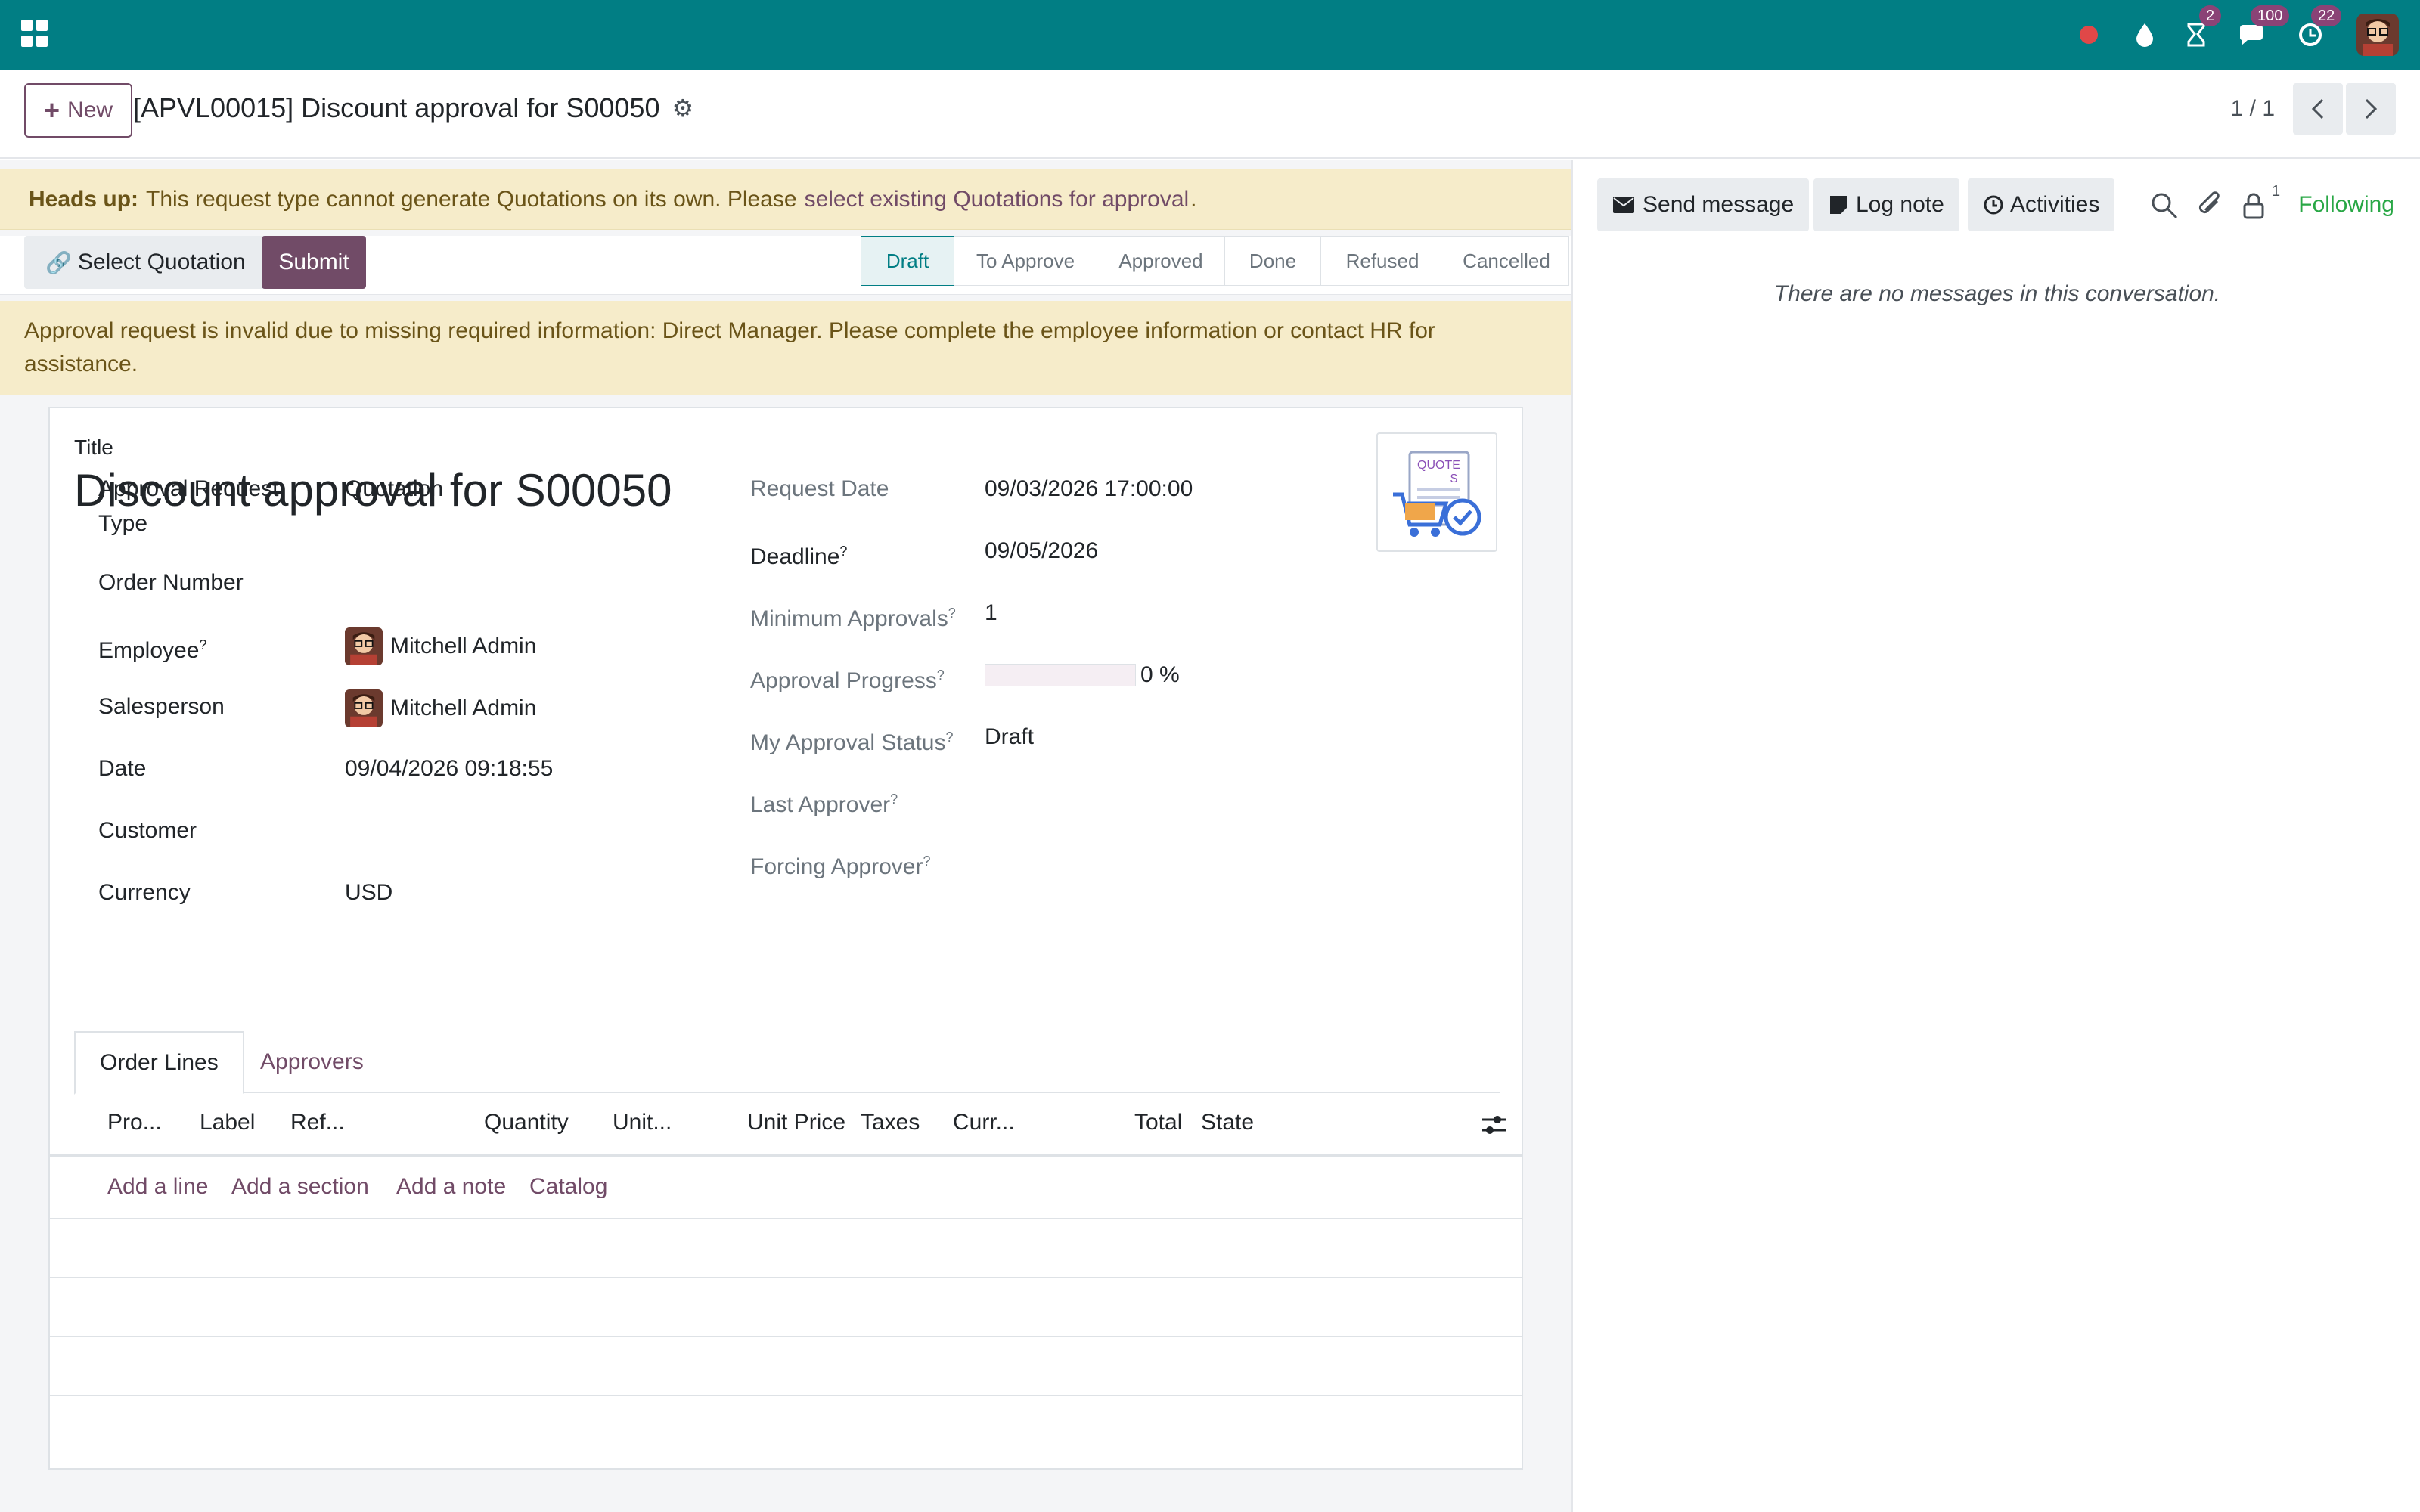 The image size is (2420, 1512). What do you see at coordinates (2276, 191) in the screenshot?
I see `followers-count: 1` at bounding box center [2276, 191].